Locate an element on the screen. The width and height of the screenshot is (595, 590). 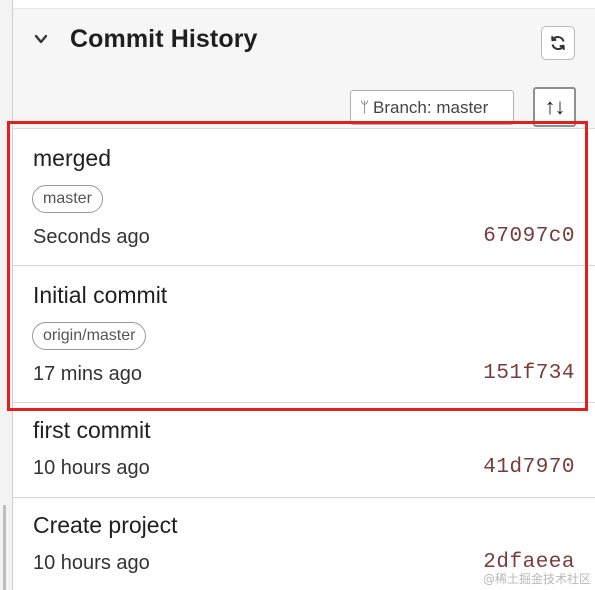
commit-time: Seconds ago is located at coordinates (91, 237).